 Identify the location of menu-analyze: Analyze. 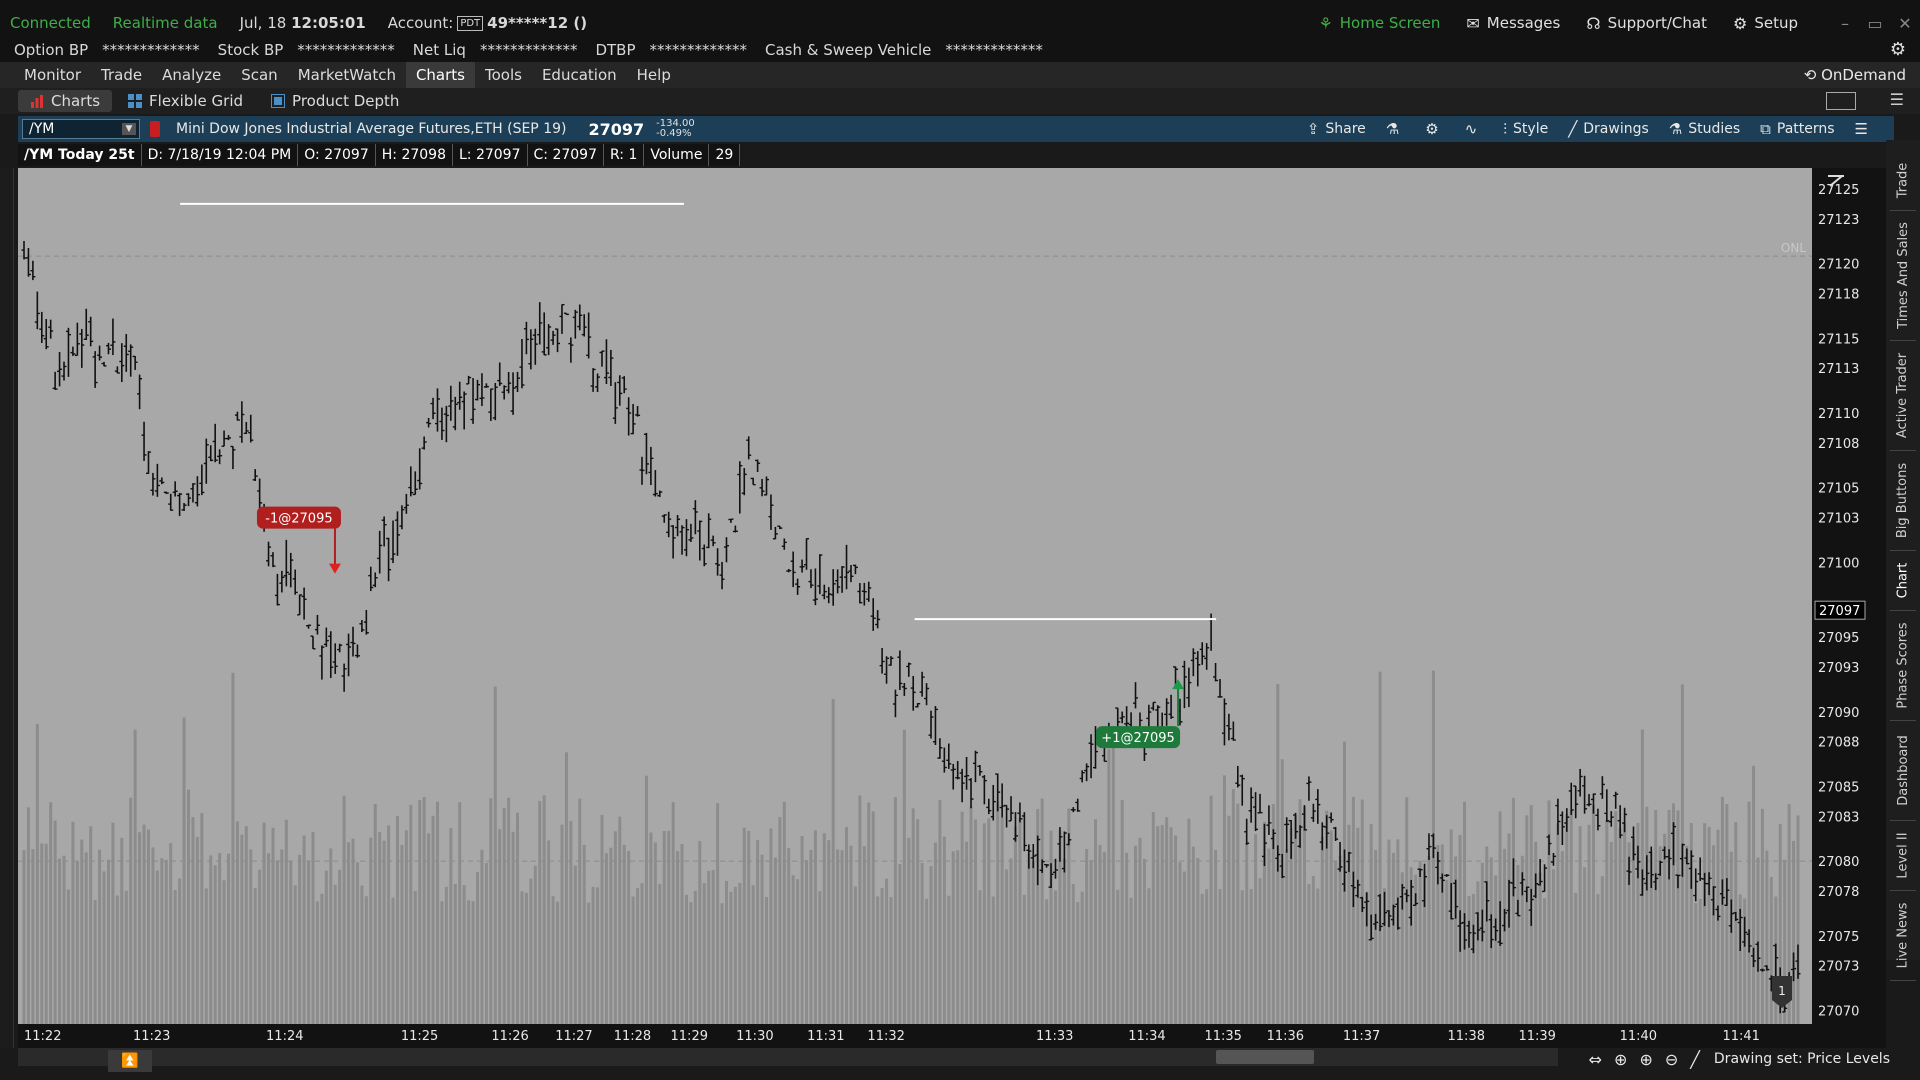
(191, 75).